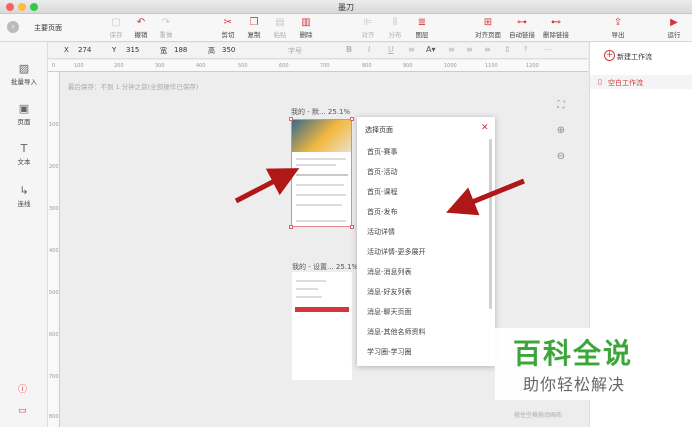 The width and height of the screenshot is (692, 427). I want to click on watermark: 百科全说 助你轻松解决, so click(590, 364).